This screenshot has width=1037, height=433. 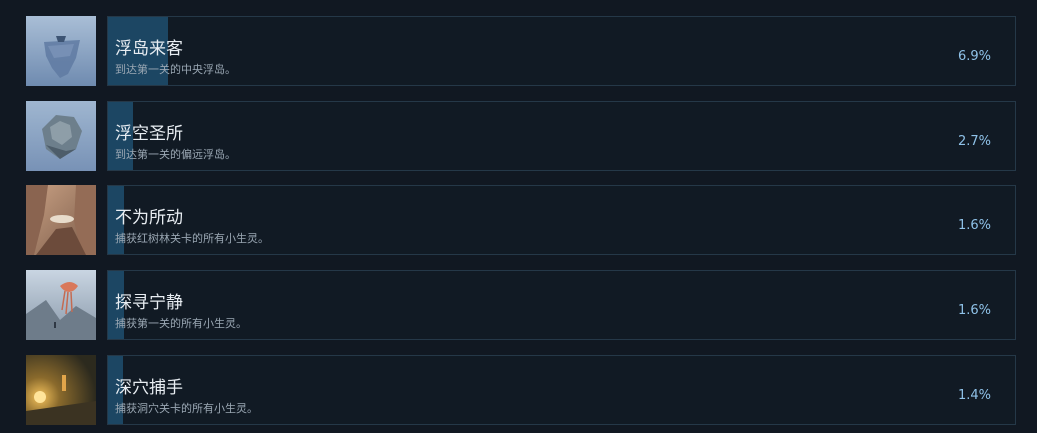 I want to click on mangrove-icon, so click(x=61, y=220).